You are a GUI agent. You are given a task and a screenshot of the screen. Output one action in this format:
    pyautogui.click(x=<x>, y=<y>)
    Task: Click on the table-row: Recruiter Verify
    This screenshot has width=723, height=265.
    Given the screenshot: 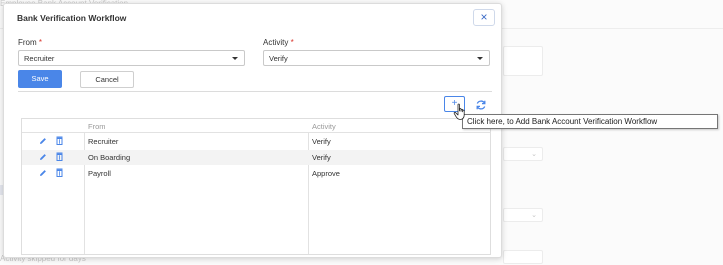 What is the action you would take?
    pyautogui.click(x=256, y=141)
    